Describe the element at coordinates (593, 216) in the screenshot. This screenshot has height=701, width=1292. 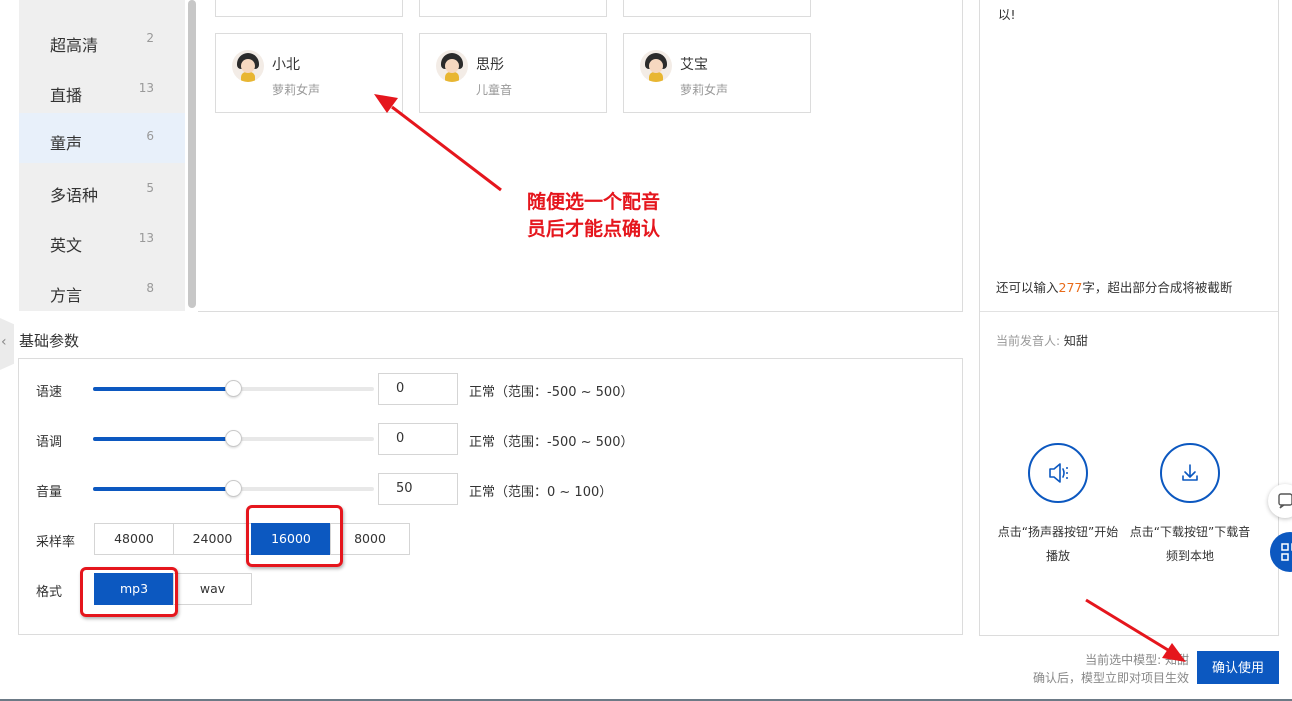
I see `annotation-text: 随便选一个配音 员后才能点确认` at that location.